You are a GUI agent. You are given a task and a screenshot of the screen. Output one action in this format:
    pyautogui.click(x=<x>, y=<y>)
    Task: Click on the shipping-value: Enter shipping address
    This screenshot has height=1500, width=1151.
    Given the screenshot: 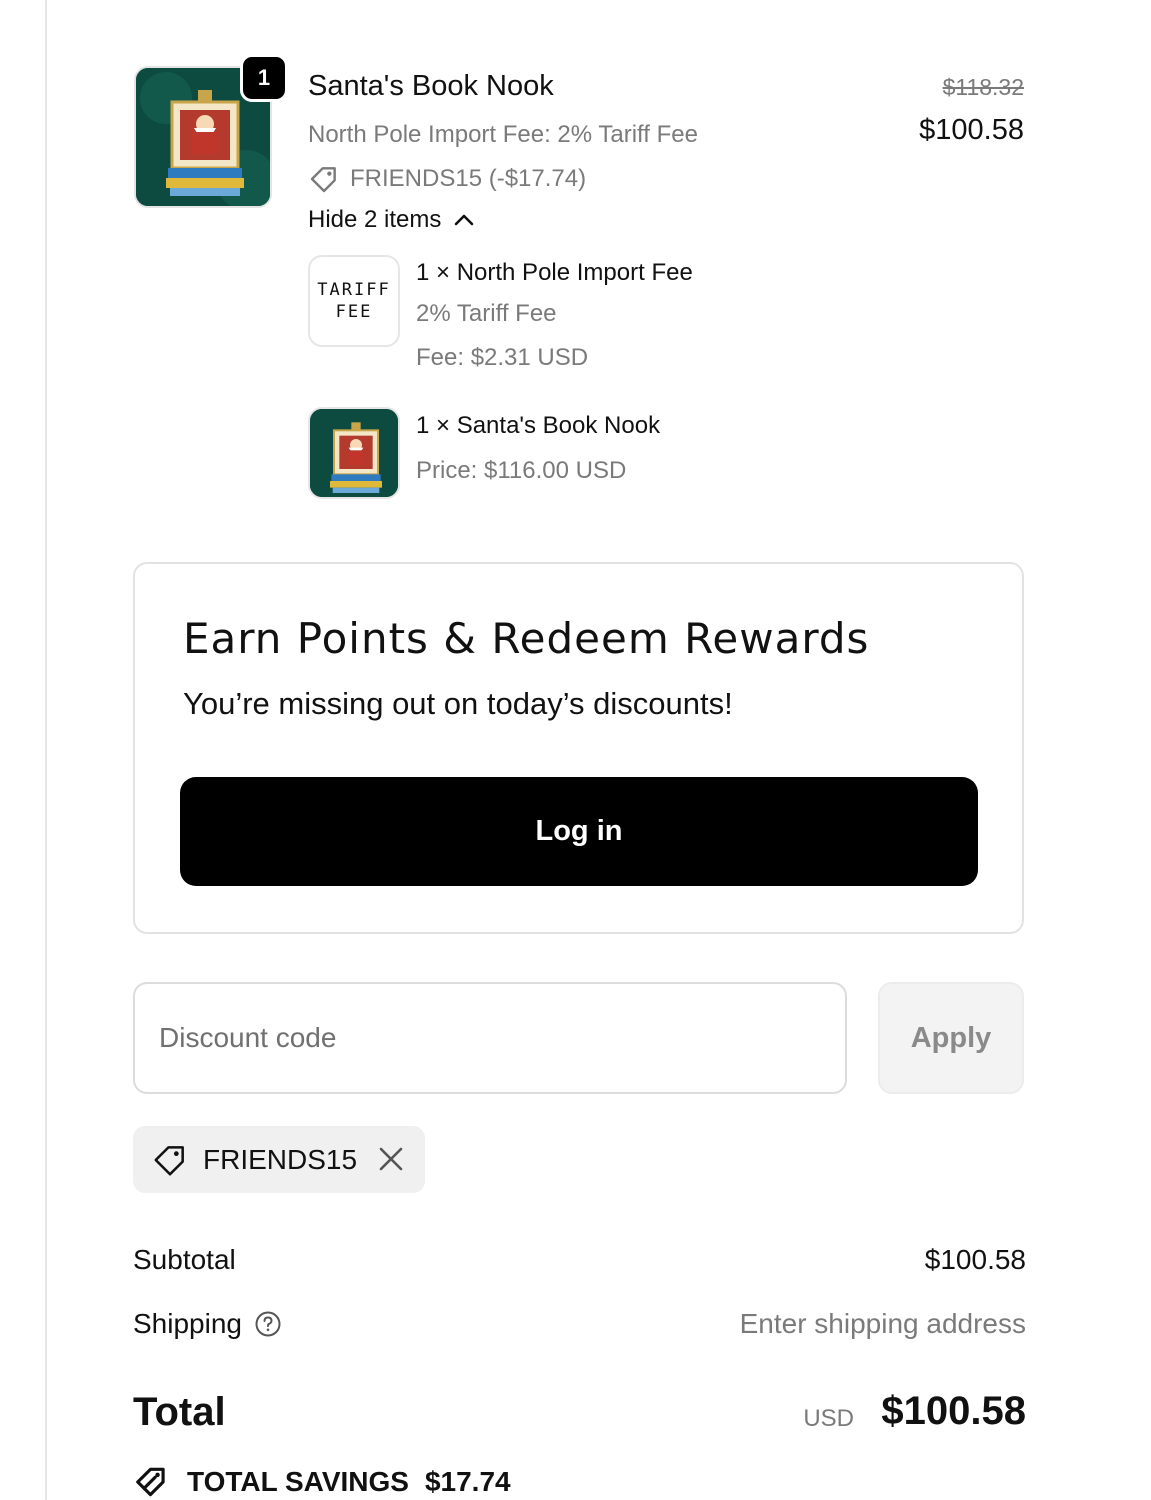 What is the action you would take?
    pyautogui.click(x=882, y=1323)
    